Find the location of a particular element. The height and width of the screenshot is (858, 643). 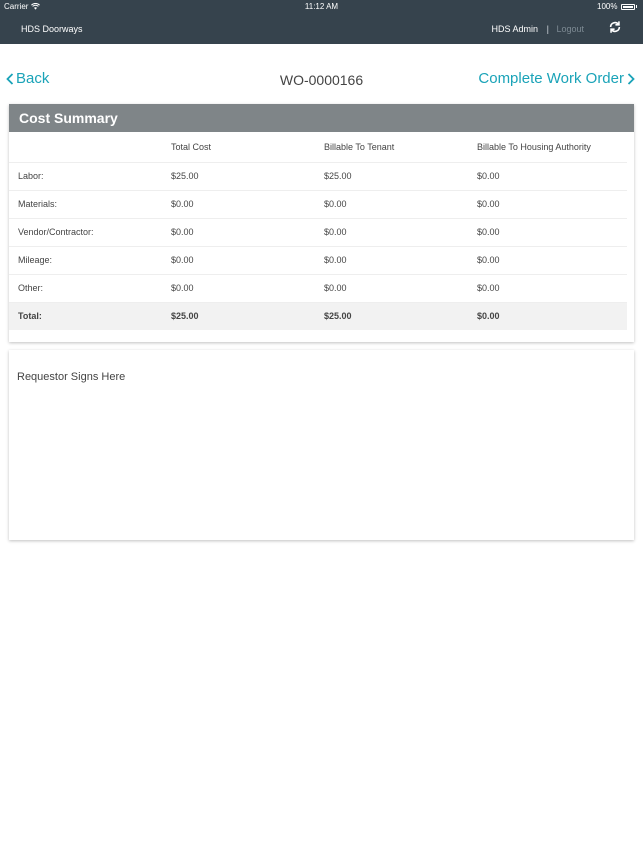

signature-label: Requestor Signs Here is located at coordinates (71, 377).